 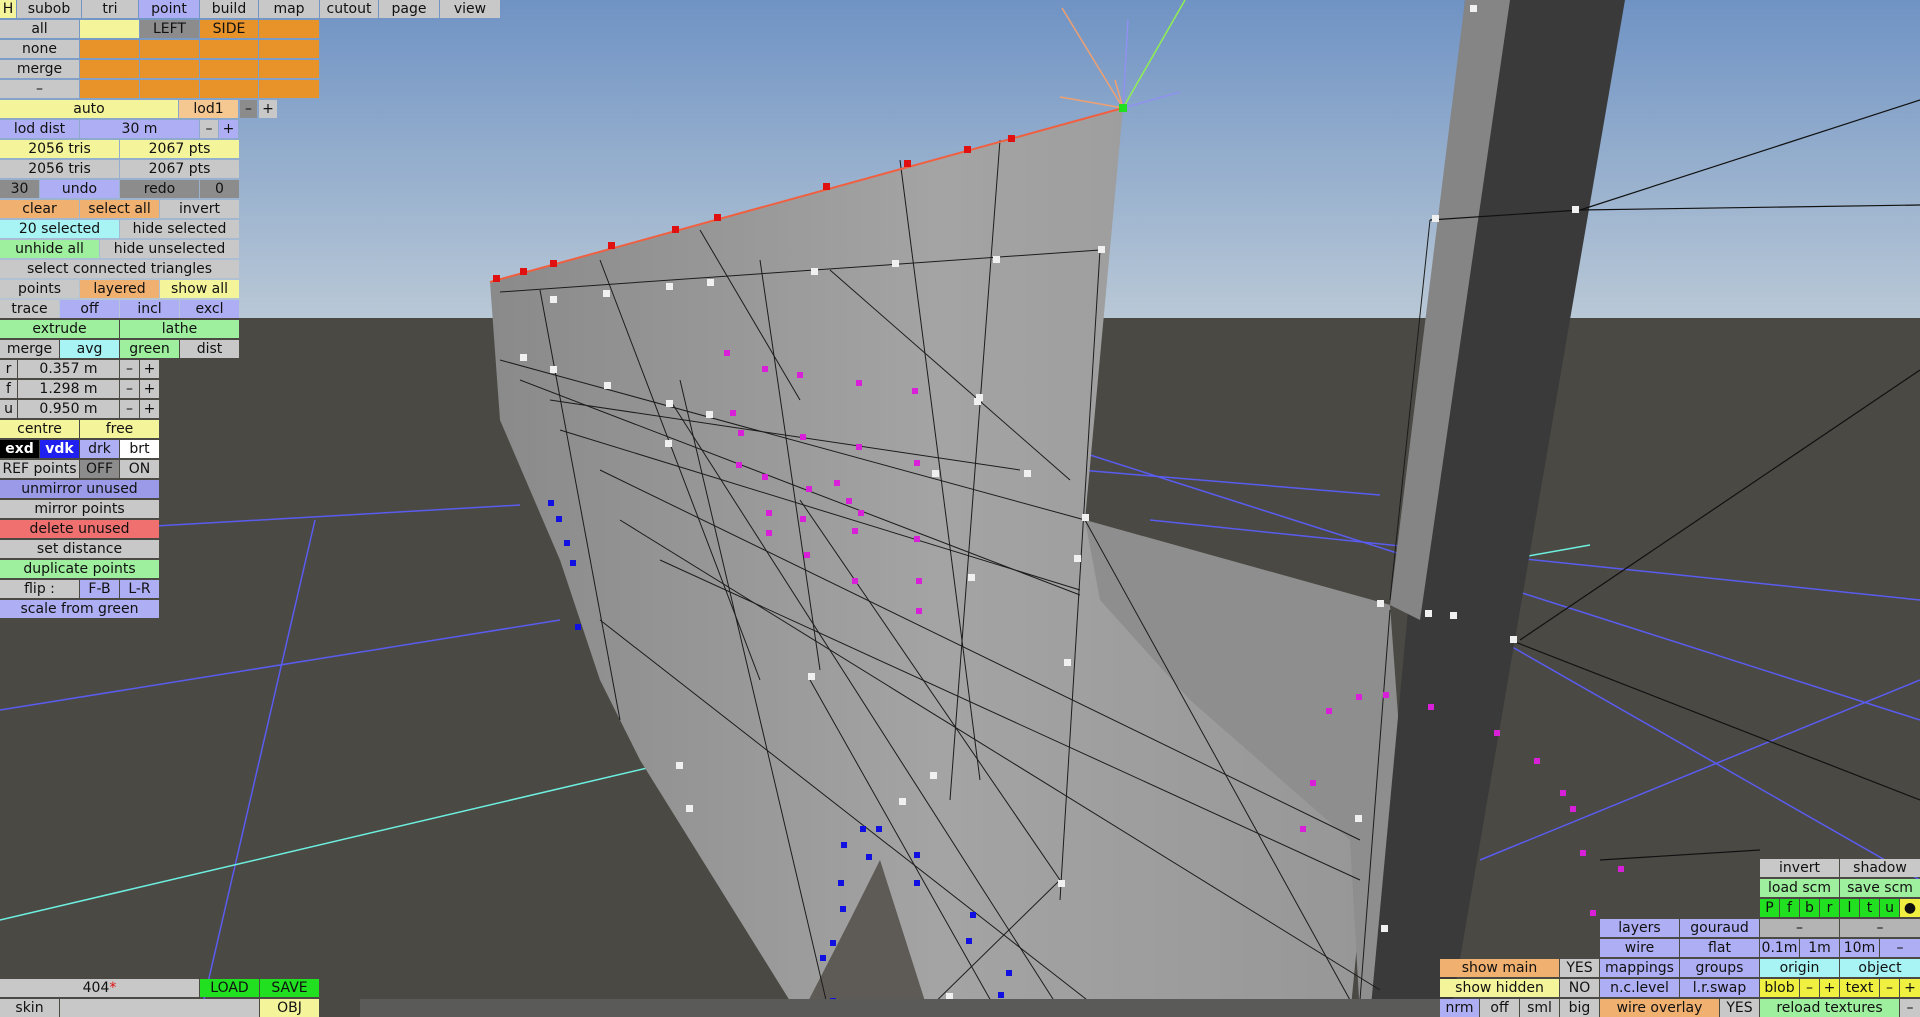 What do you see at coordinates (179, 229) in the screenshot?
I see `hide-selected-button: hide selected` at bounding box center [179, 229].